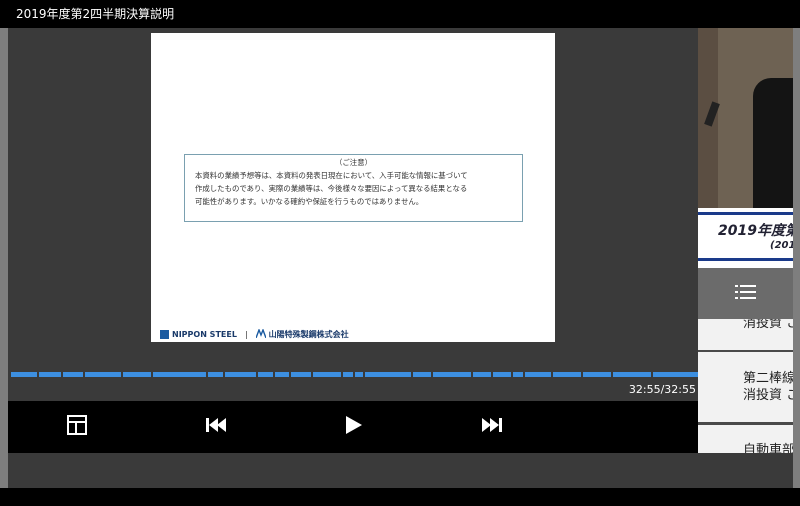 The height and width of the screenshot is (506, 800). I want to click on window-title: 2019年度第2四半期決算説明, so click(95, 14).